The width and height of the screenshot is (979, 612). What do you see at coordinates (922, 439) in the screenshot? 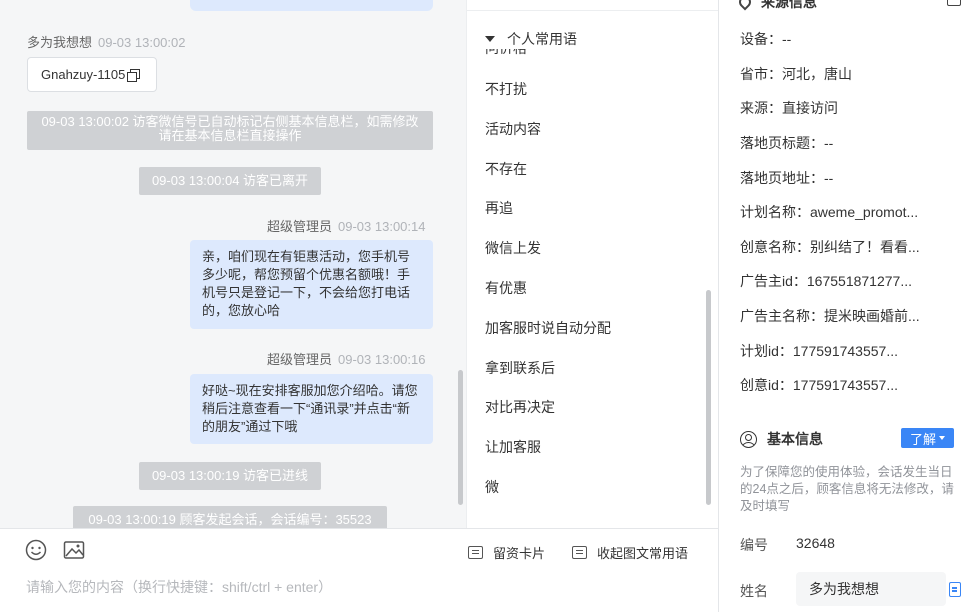
I see `learn-more-label: 了解` at bounding box center [922, 439].